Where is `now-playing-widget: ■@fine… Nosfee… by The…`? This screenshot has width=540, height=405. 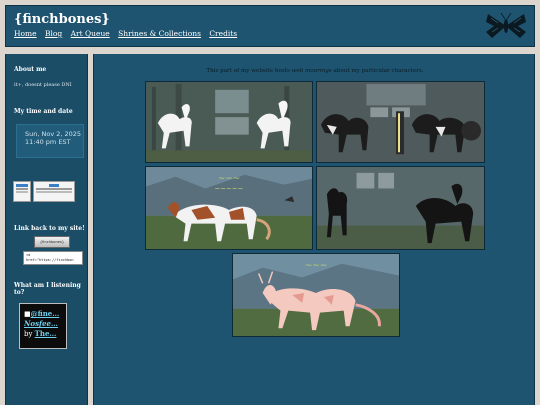
now-playing-widget: ■@fine… Nosfee… by The… is located at coordinates (43, 326).